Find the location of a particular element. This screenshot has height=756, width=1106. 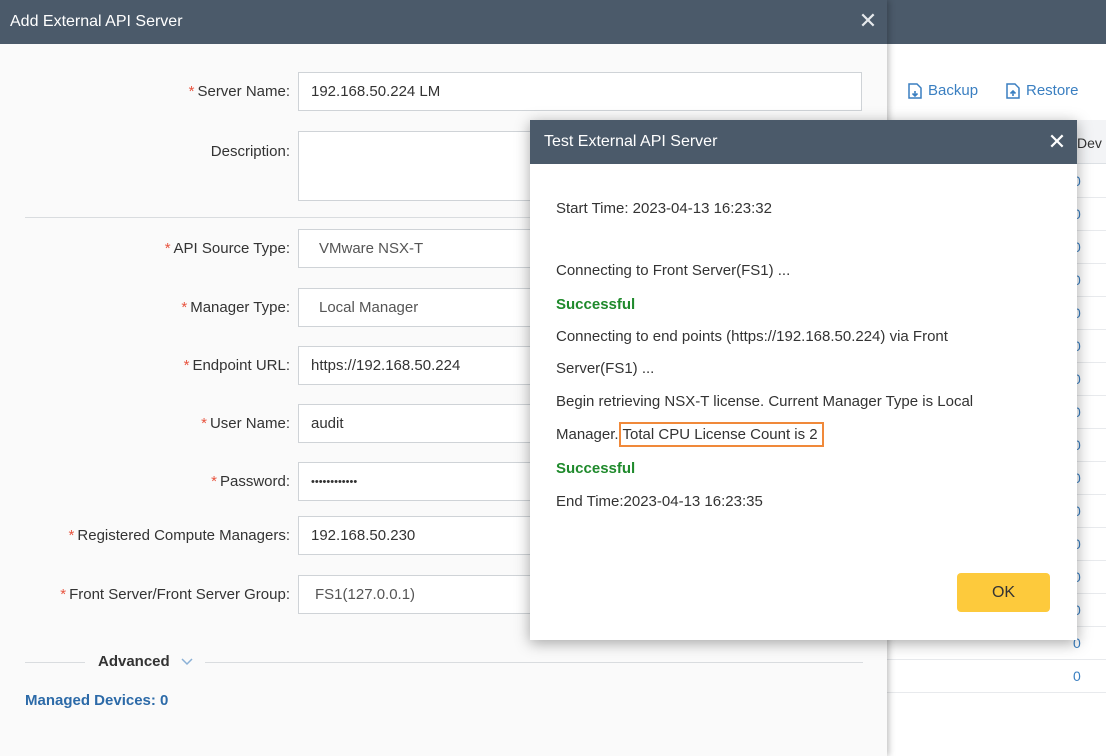

server-name-label: * Server Name: is located at coordinates (239, 91).